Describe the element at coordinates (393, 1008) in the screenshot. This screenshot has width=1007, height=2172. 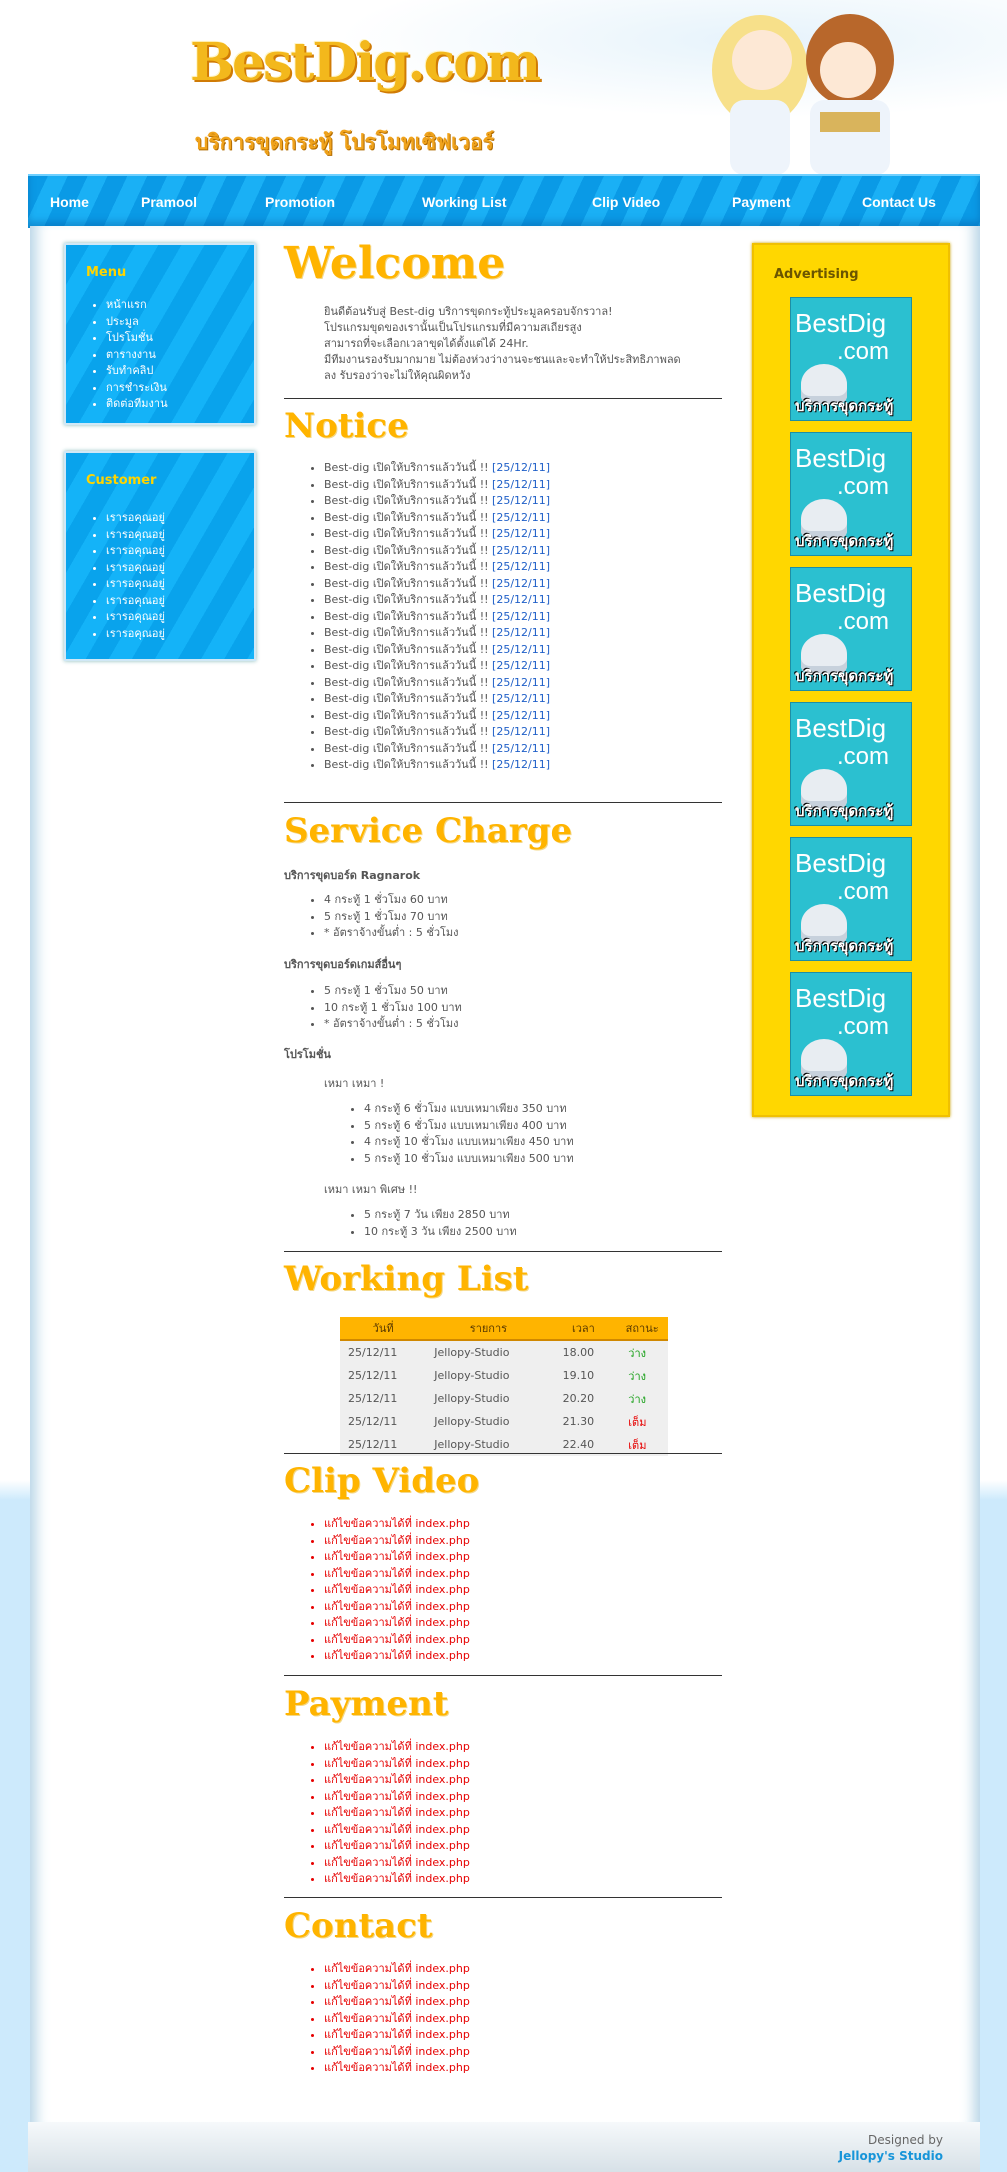
I see `price-item: 10 กระทู้ 1 ชั่วโมง 100 บาท` at that location.